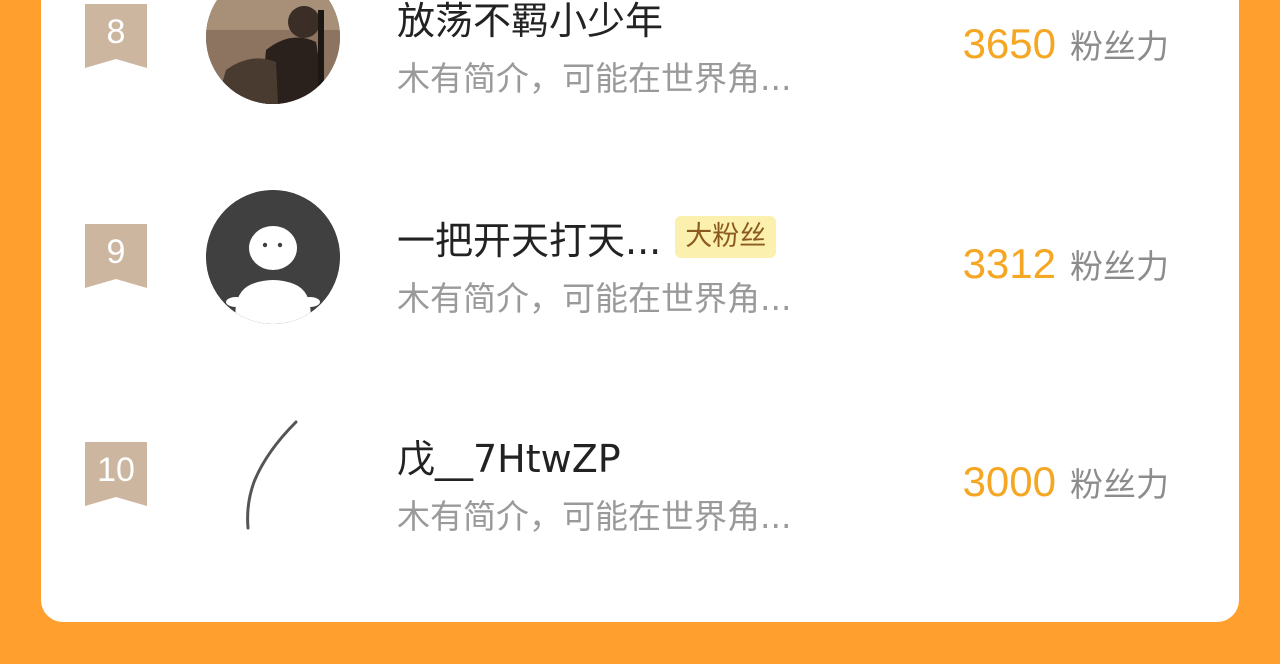  What do you see at coordinates (1009, 263) in the screenshot?
I see `fan-power-value: 3312` at bounding box center [1009, 263].